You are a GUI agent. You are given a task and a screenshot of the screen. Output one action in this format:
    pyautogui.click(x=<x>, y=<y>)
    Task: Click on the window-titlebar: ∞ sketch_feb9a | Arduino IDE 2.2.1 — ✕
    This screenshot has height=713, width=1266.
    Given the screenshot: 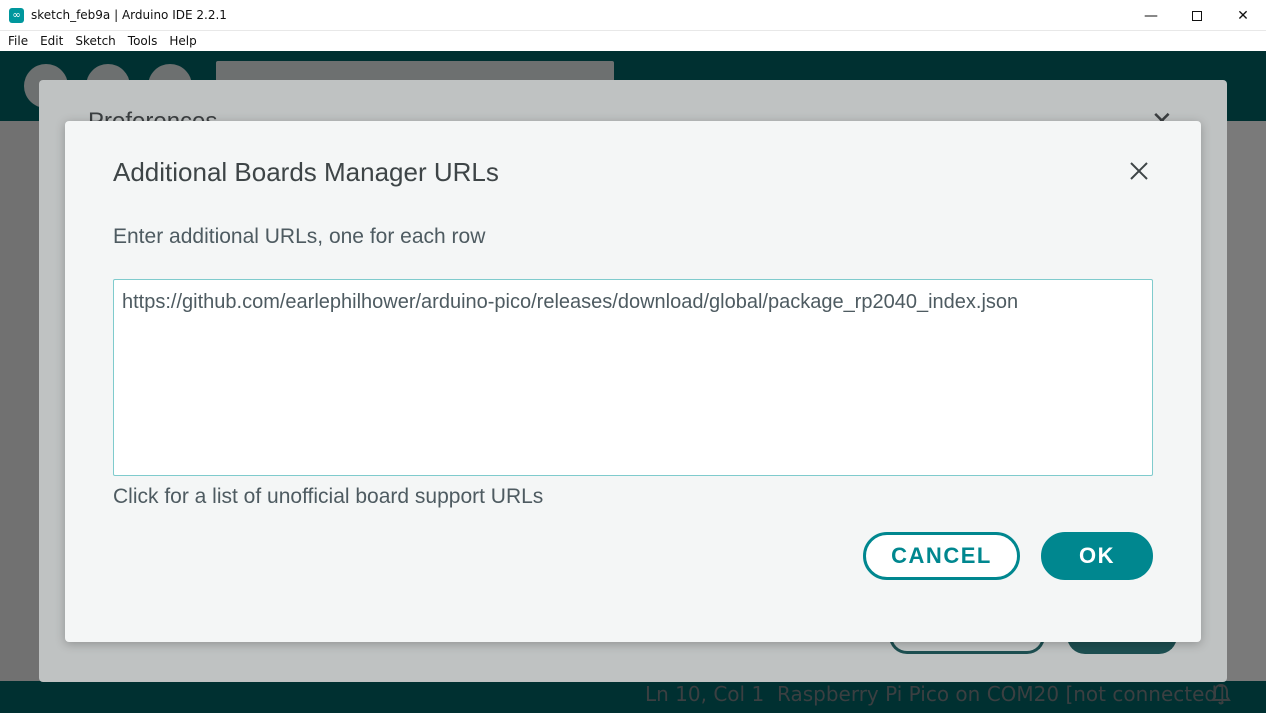 What is the action you would take?
    pyautogui.click(x=633, y=15)
    